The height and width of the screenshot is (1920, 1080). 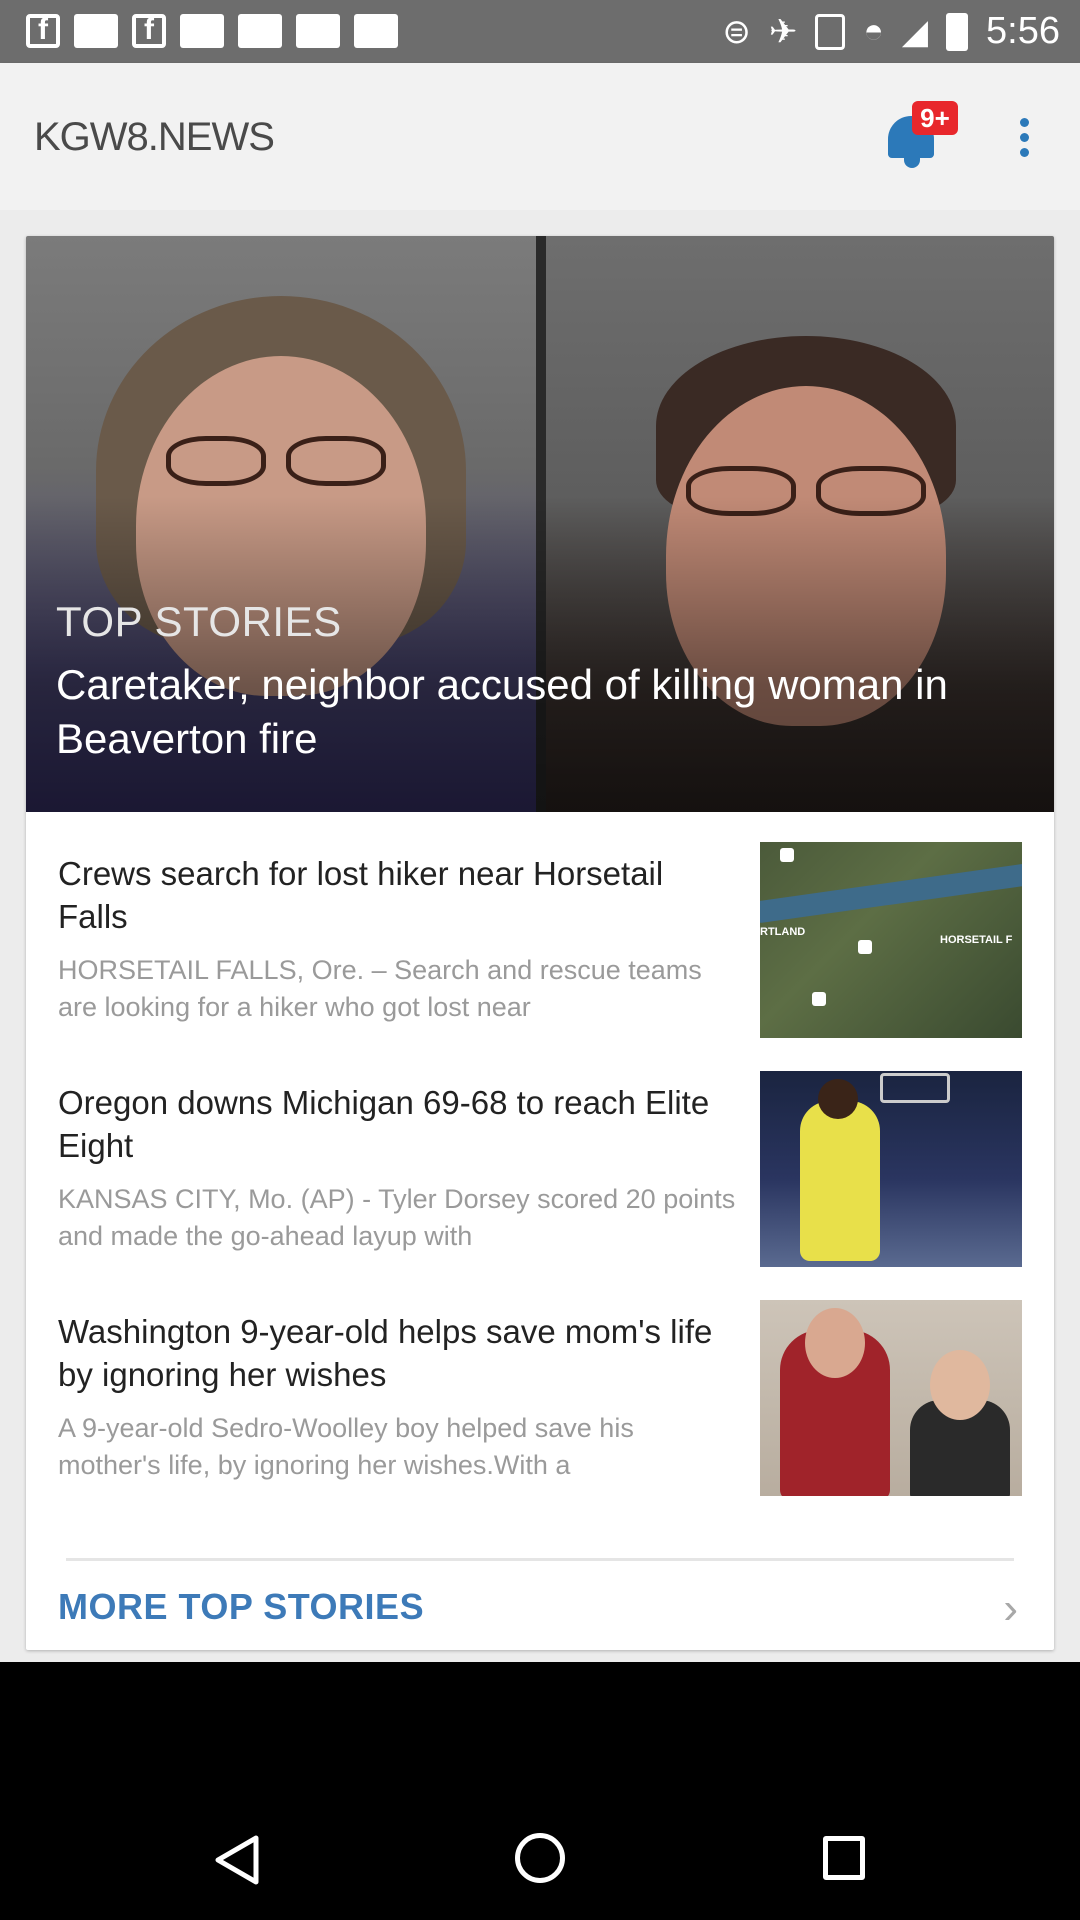 What do you see at coordinates (540, 1559) in the screenshot?
I see `divider` at bounding box center [540, 1559].